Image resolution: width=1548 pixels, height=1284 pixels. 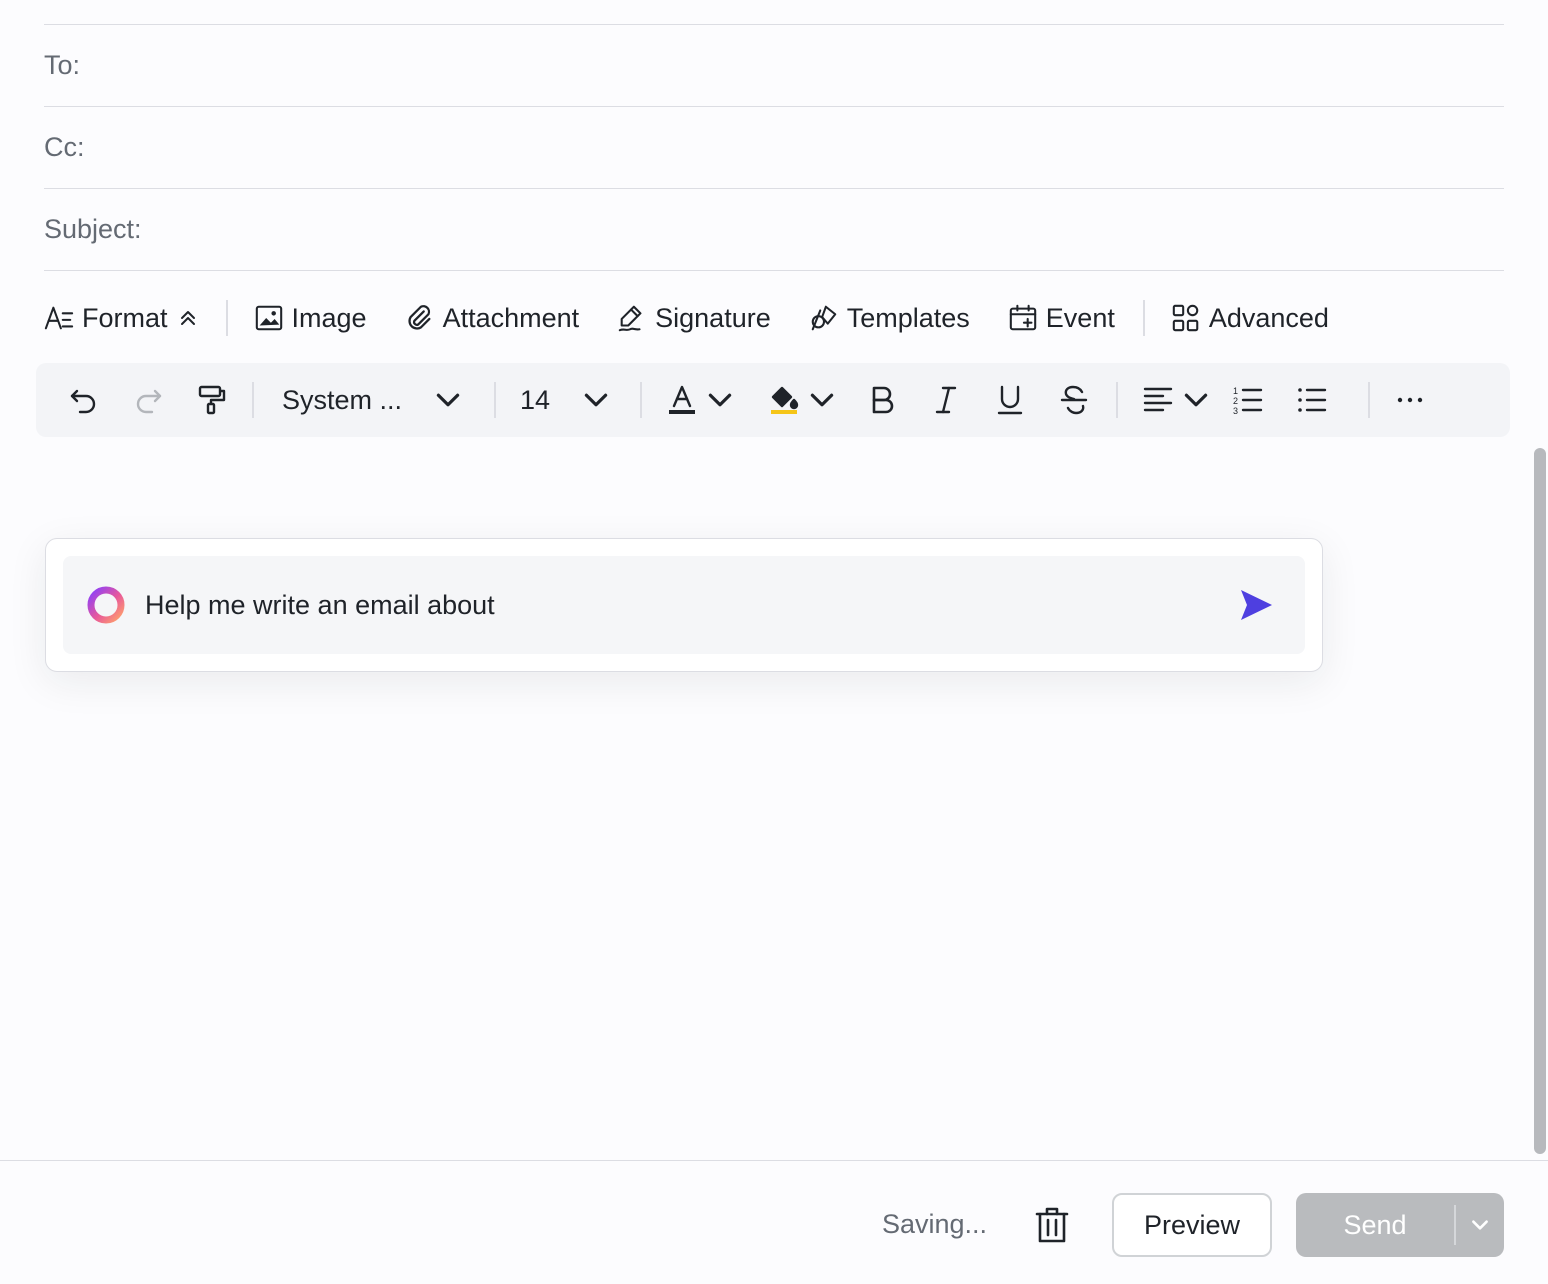 I want to click on align-select, so click(x=1177, y=400).